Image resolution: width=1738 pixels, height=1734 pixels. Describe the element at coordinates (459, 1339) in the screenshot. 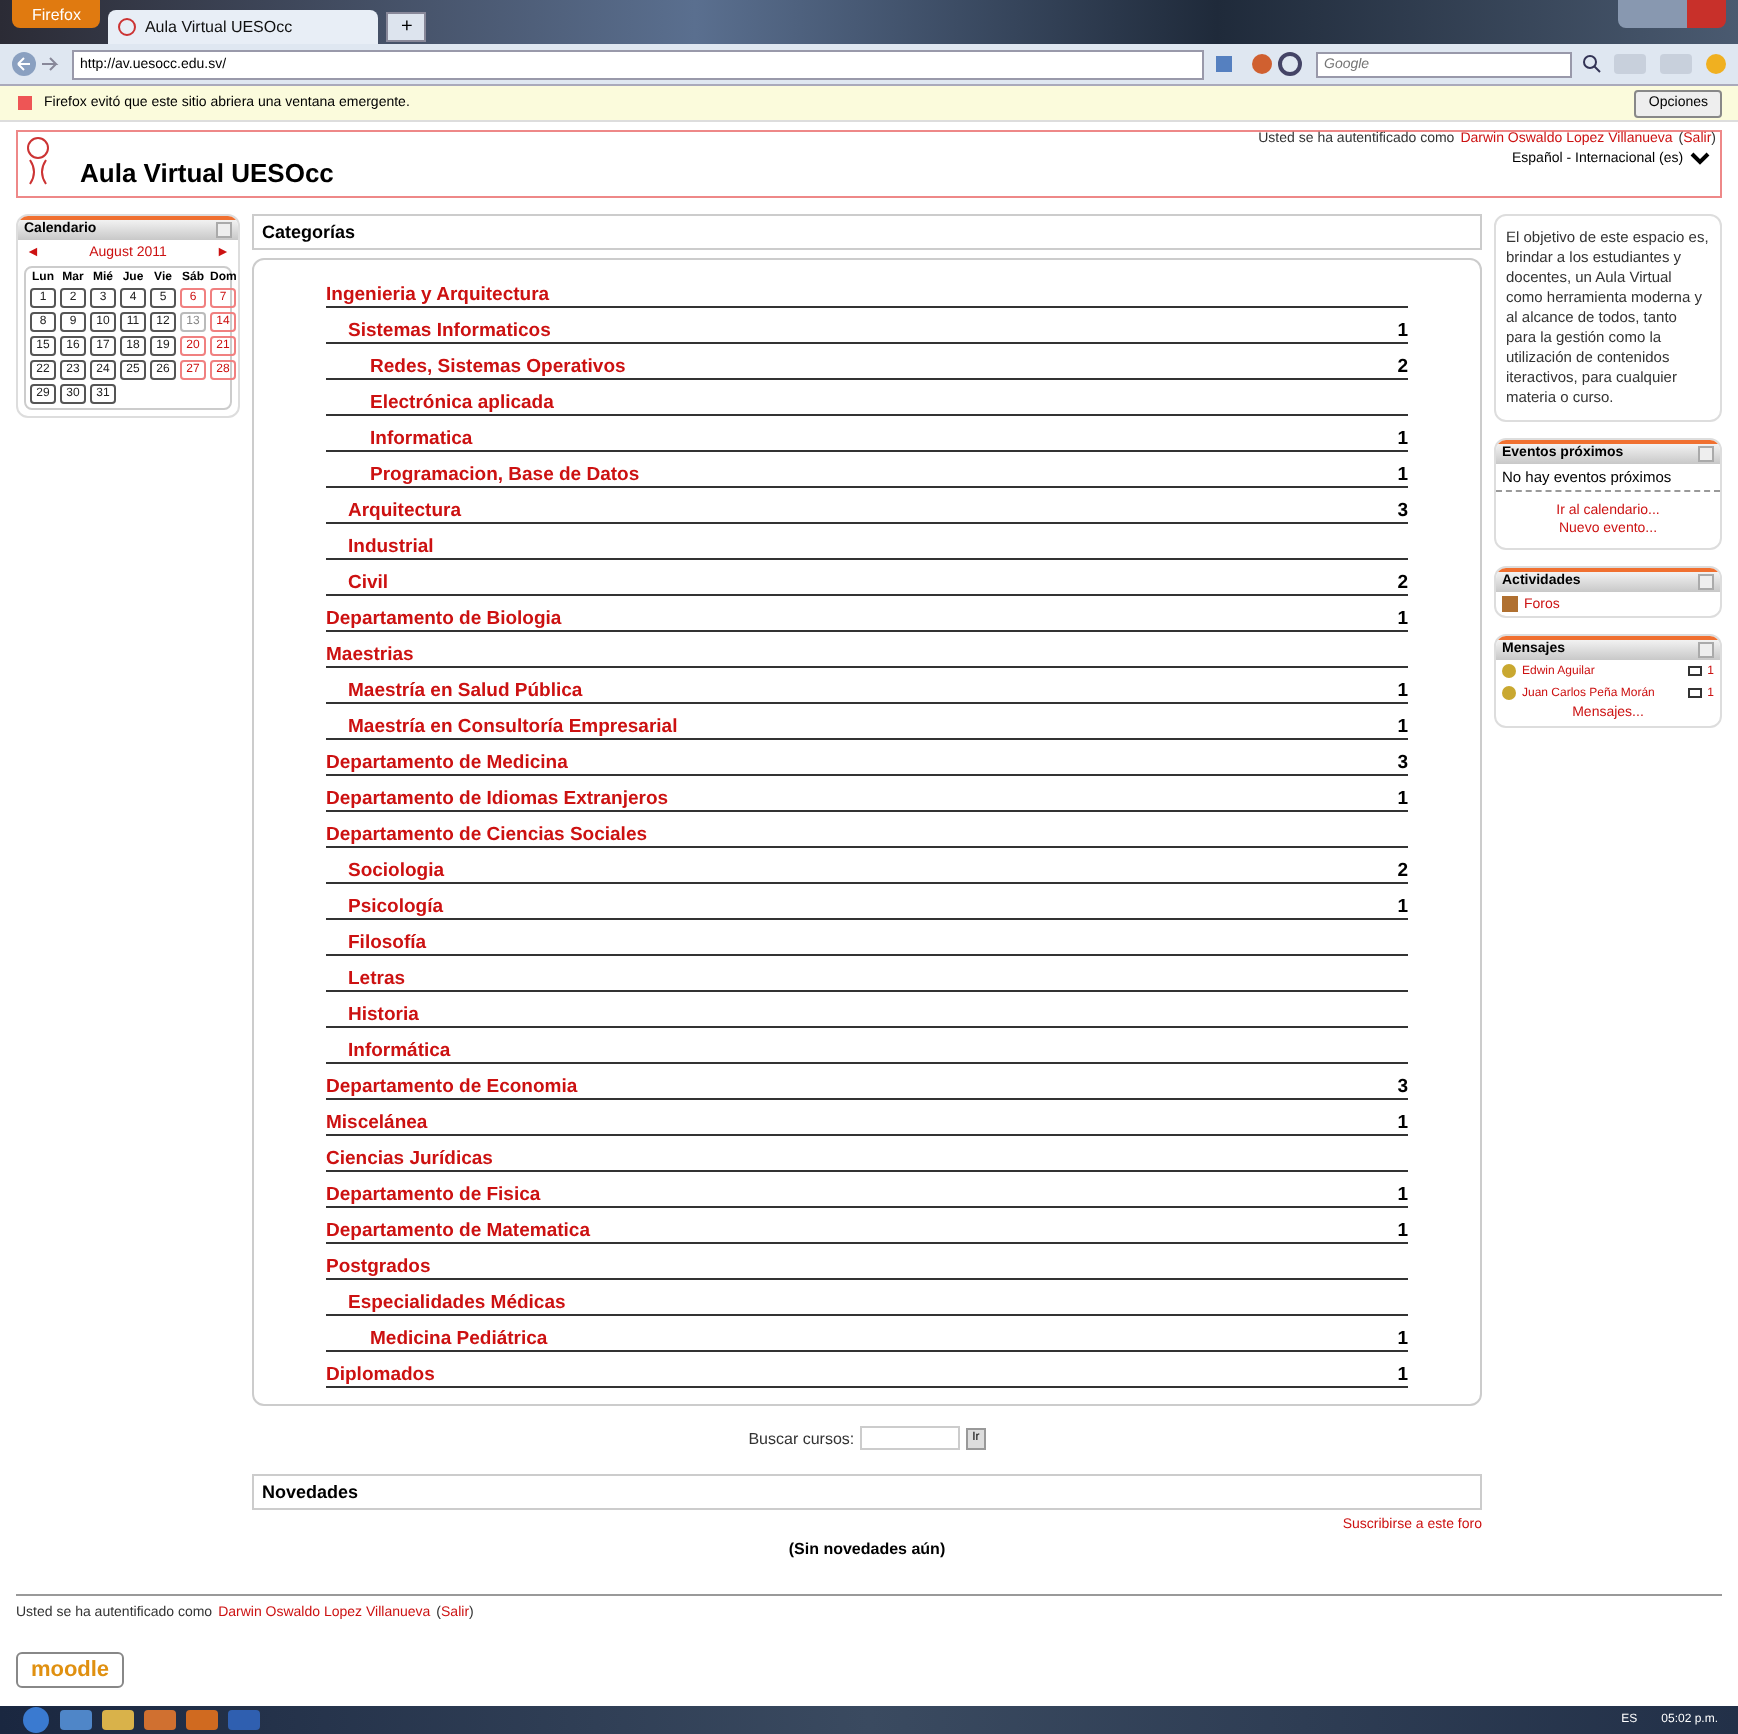

I see `category-link: Medicina Pediátrica` at that location.